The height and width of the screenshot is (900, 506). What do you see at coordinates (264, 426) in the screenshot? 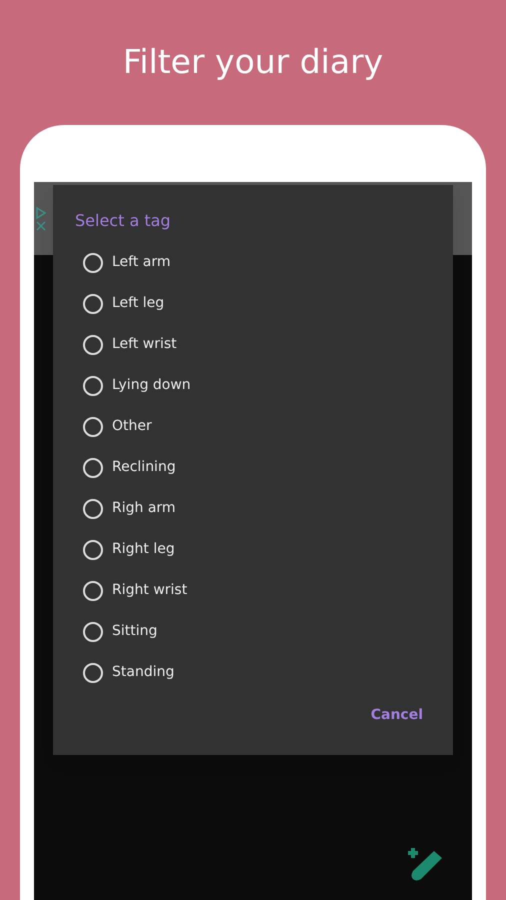
I see `tag-option: Other` at bounding box center [264, 426].